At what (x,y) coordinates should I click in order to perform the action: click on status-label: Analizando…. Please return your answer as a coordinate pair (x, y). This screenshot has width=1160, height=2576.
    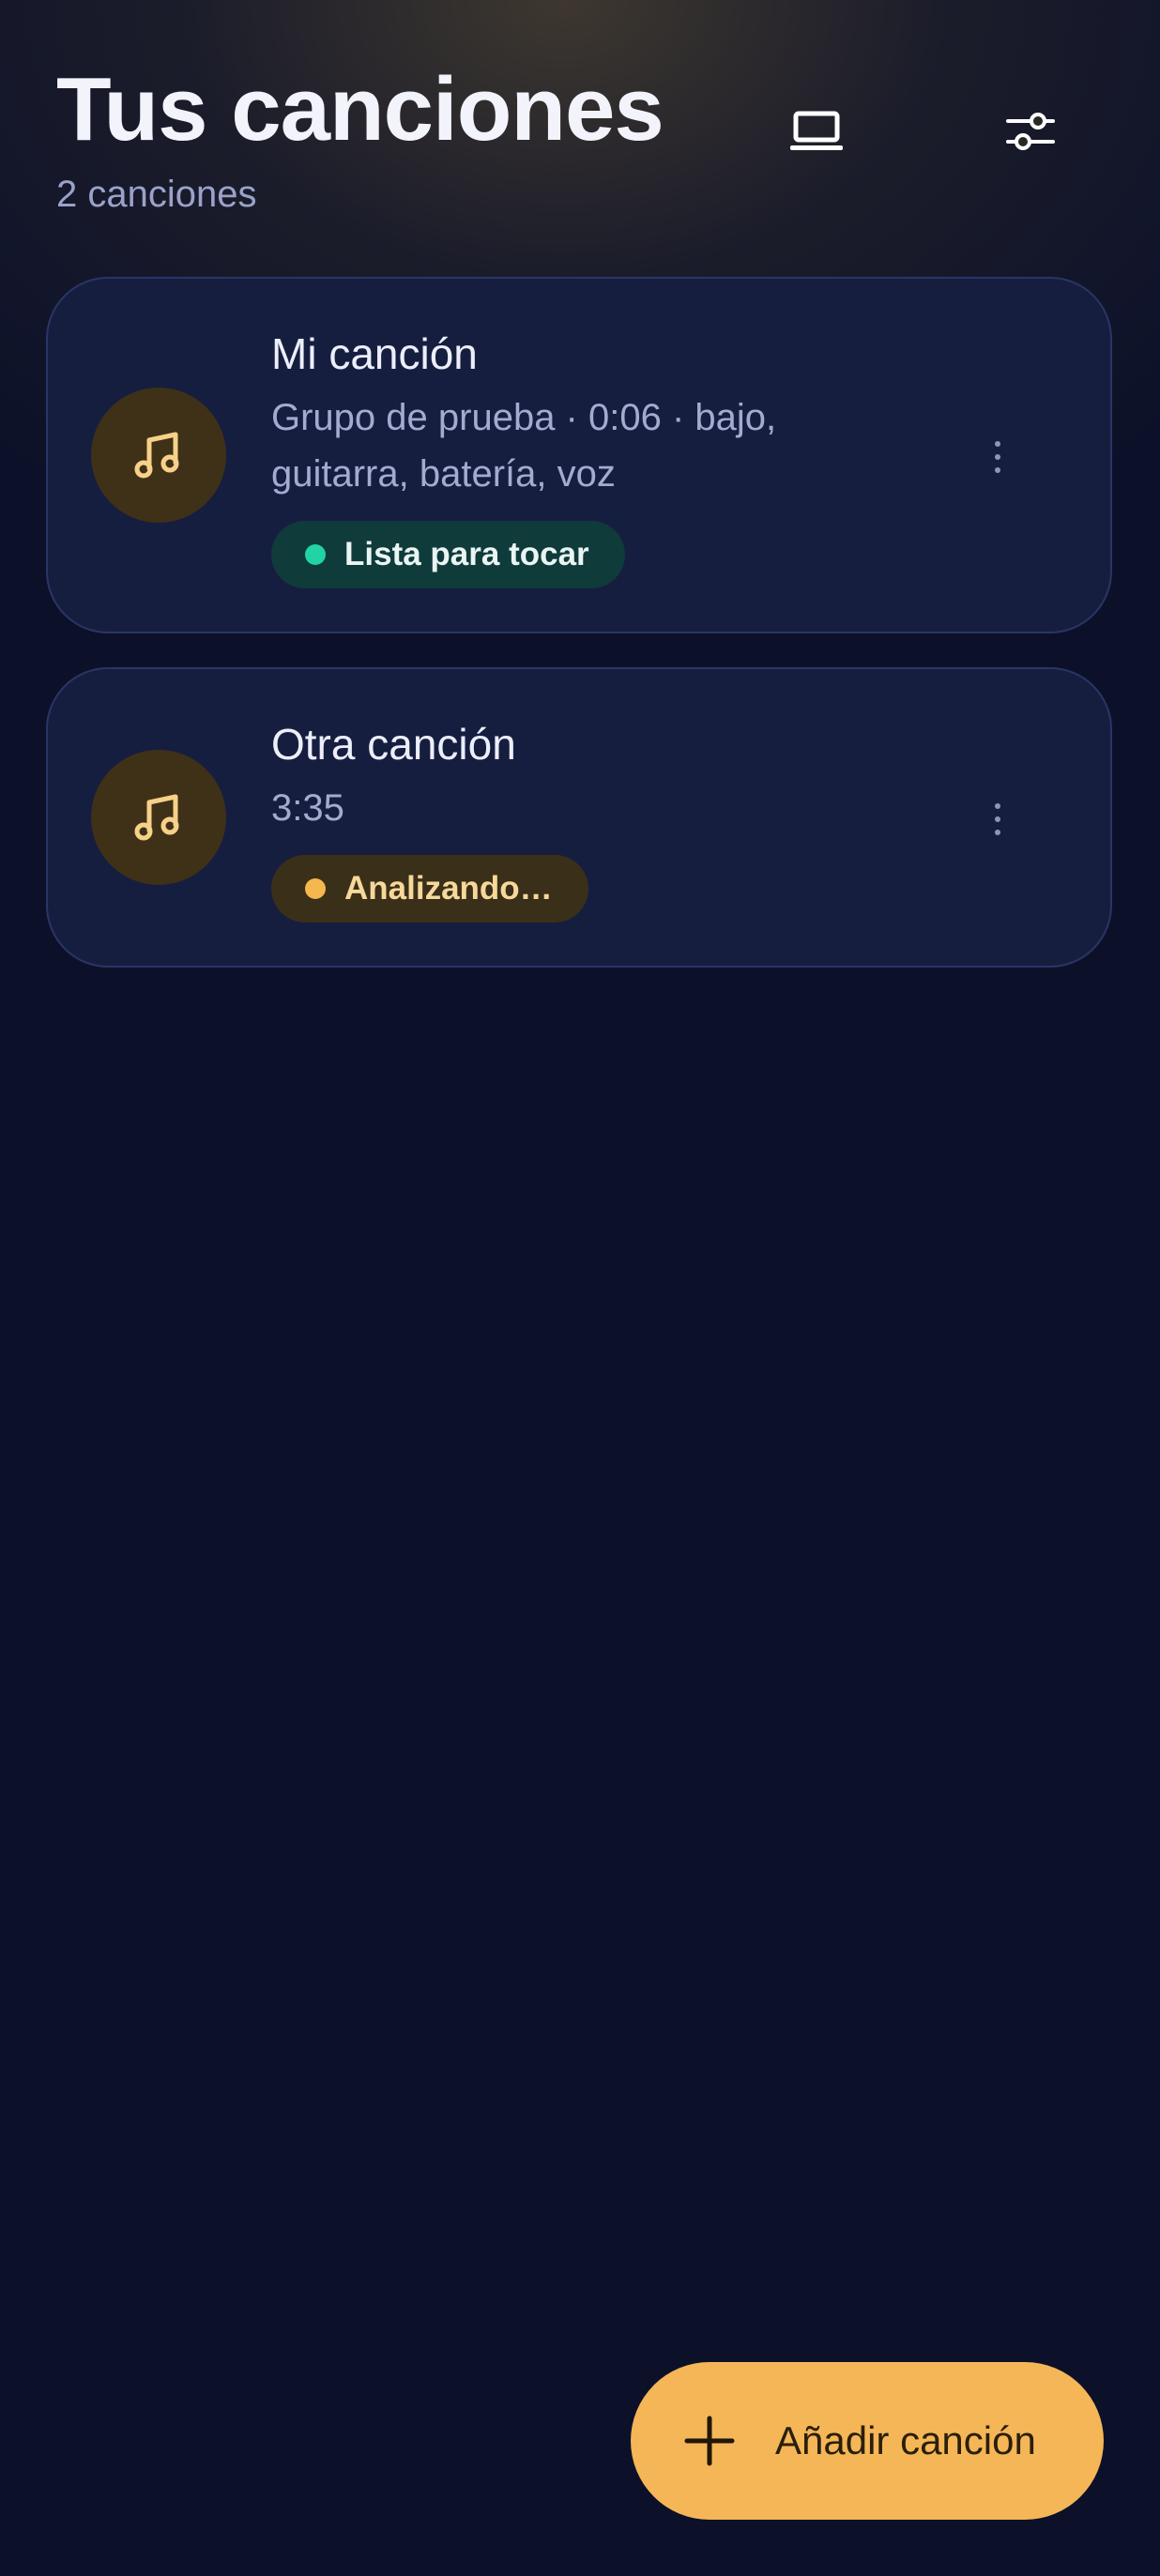
    Looking at the image, I should click on (448, 888).